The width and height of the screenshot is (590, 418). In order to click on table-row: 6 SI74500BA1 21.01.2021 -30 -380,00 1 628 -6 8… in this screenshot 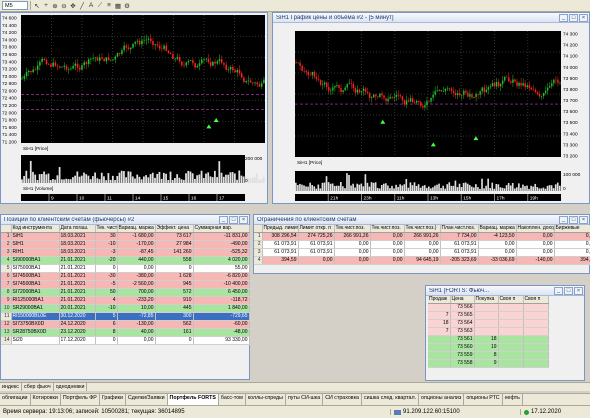, I will do `click(125, 276)`.